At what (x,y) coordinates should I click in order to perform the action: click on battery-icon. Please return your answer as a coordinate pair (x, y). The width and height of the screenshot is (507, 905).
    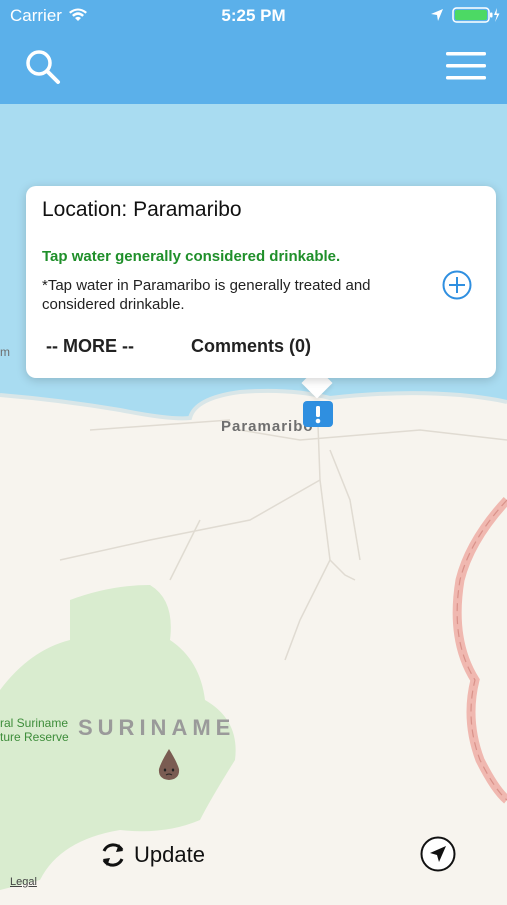
    Looking at the image, I should click on (476, 15).